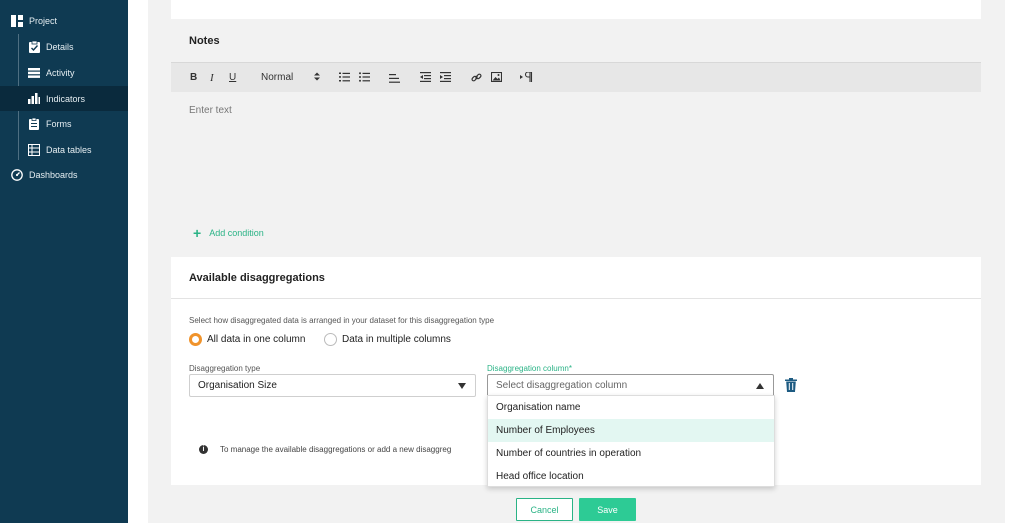 This screenshot has height=523, width=1024. I want to click on radio-multiple-columns: Data in multiple columns, so click(387, 339).